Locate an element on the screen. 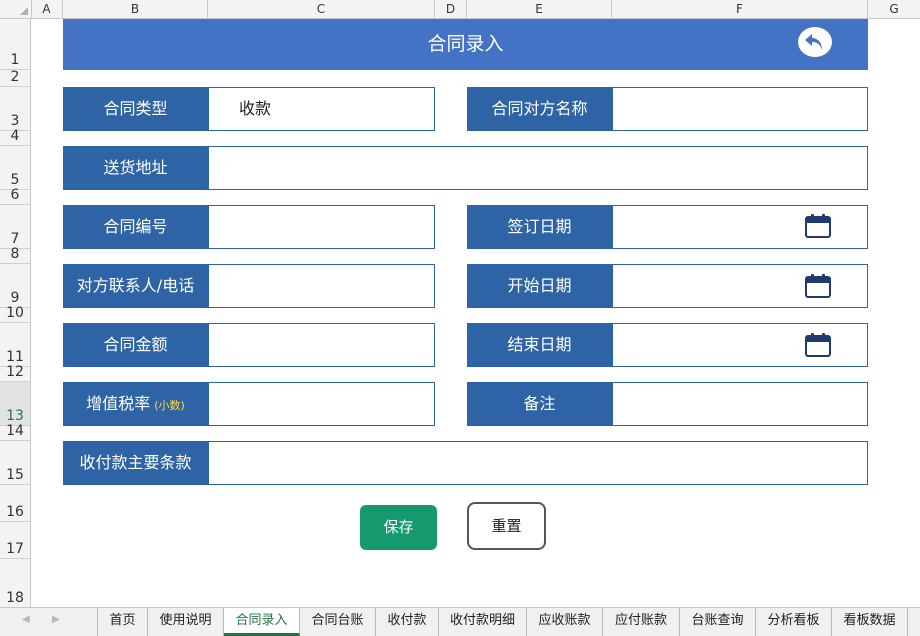  row-13-header: 13 is located at coordinates (15, 404).